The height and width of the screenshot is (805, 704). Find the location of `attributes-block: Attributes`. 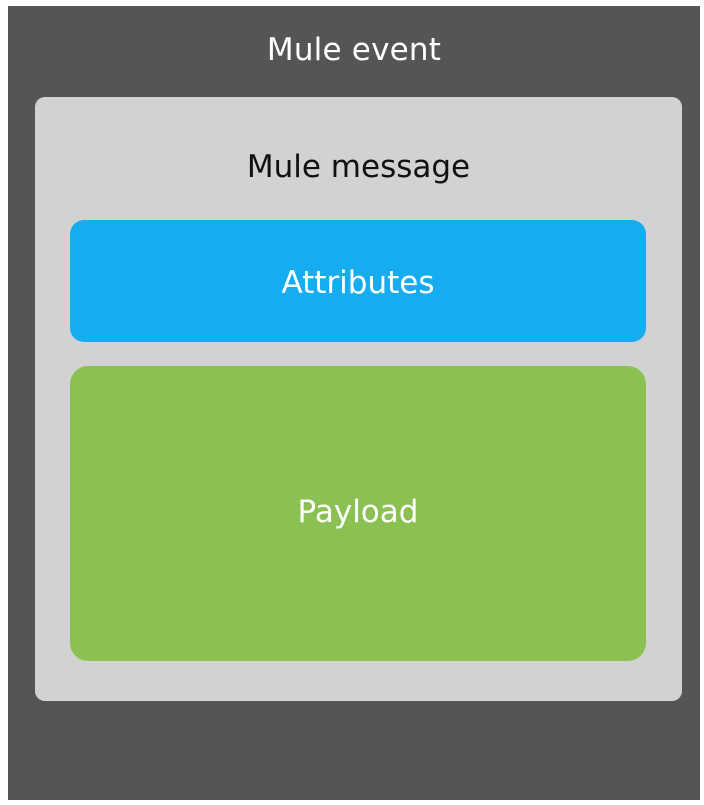

attributes-block: Attributes is located at coordinates (358, 281).